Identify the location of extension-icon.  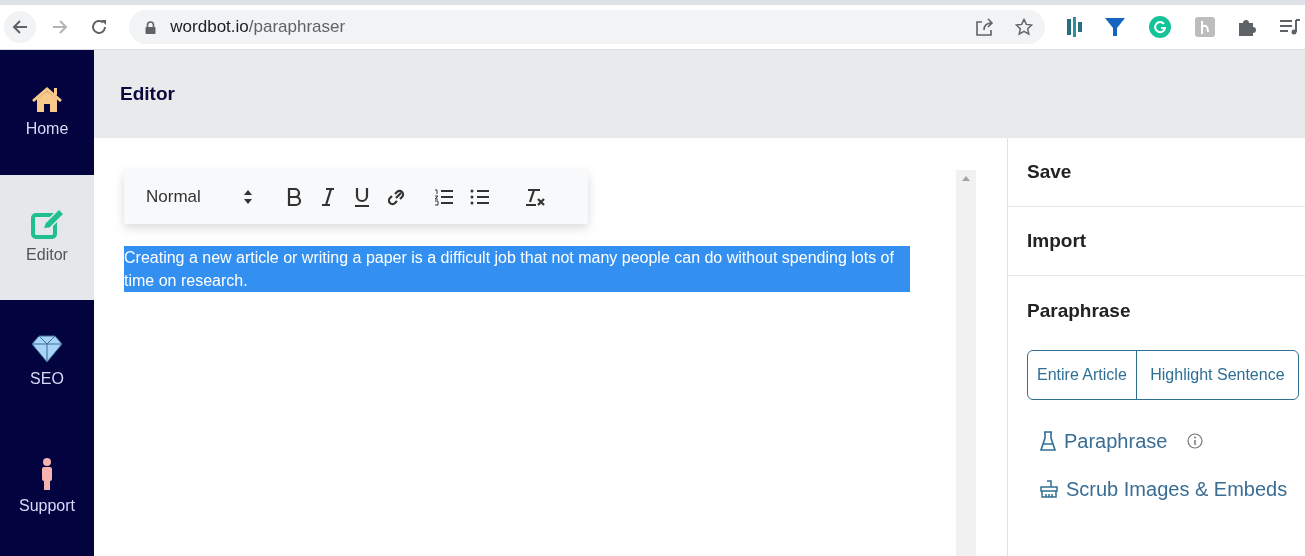
(1075, 27).